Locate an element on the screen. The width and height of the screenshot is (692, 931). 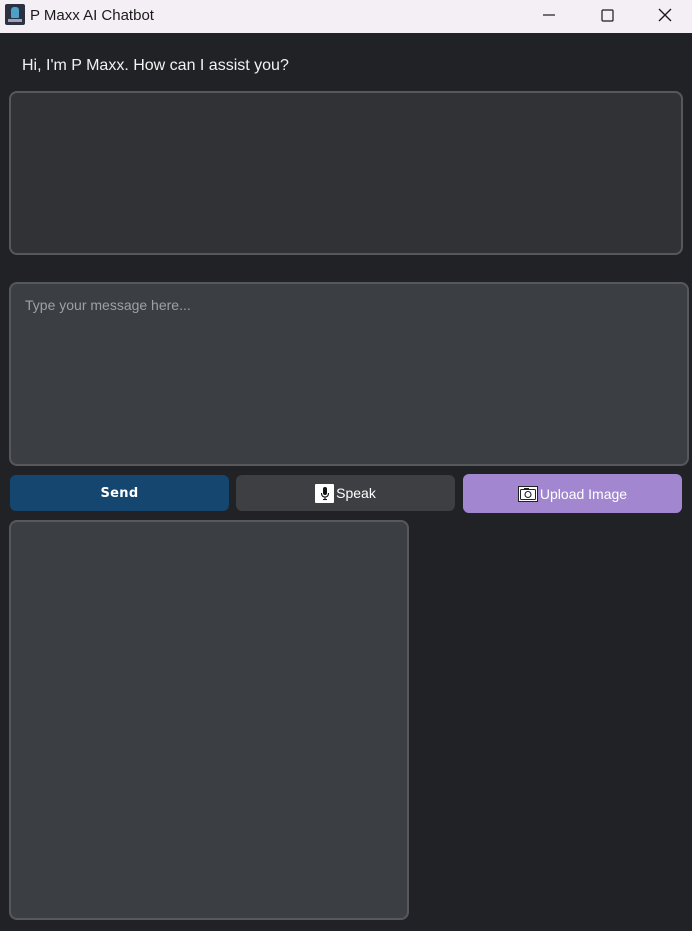
close-icon is located at coordinates (665, 15).